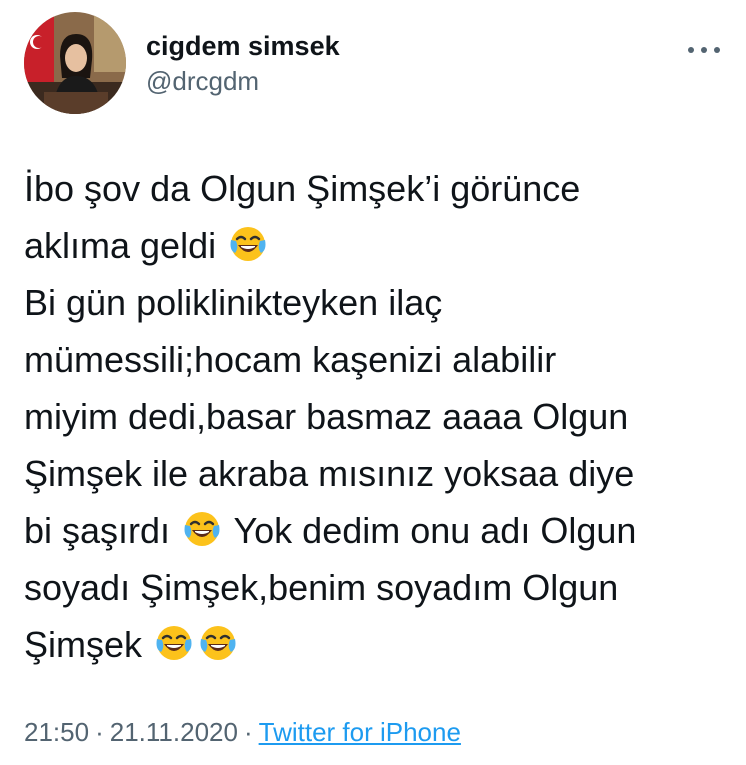 The width and height of the screenshot is (746, 765). I want to click on tweet-line: soyadı Şimşek,benim soyadım Olgun, so click(321, 587).